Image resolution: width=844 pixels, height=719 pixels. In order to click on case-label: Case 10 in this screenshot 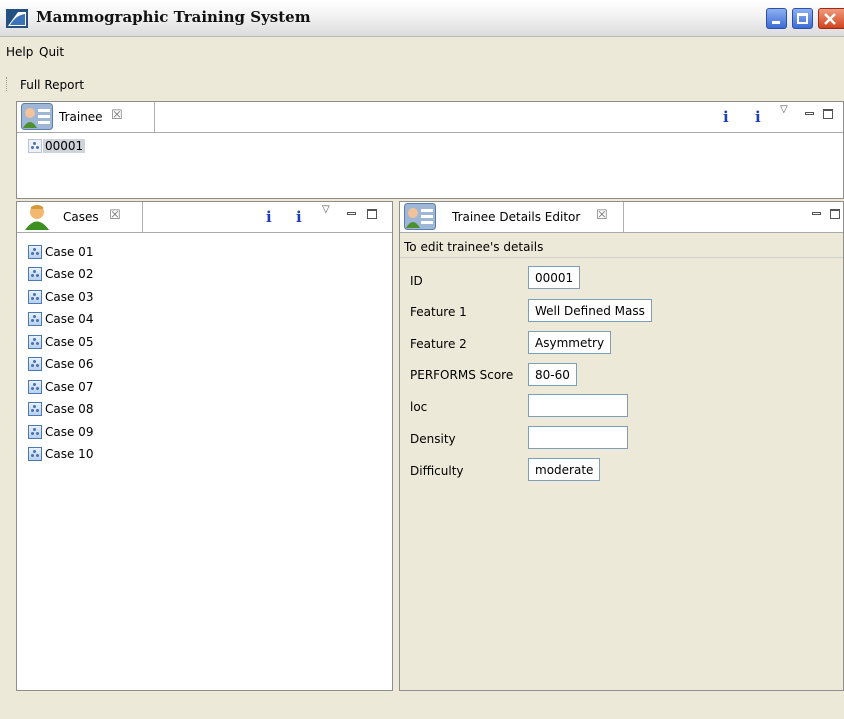, I will do `click(69, 454)`.